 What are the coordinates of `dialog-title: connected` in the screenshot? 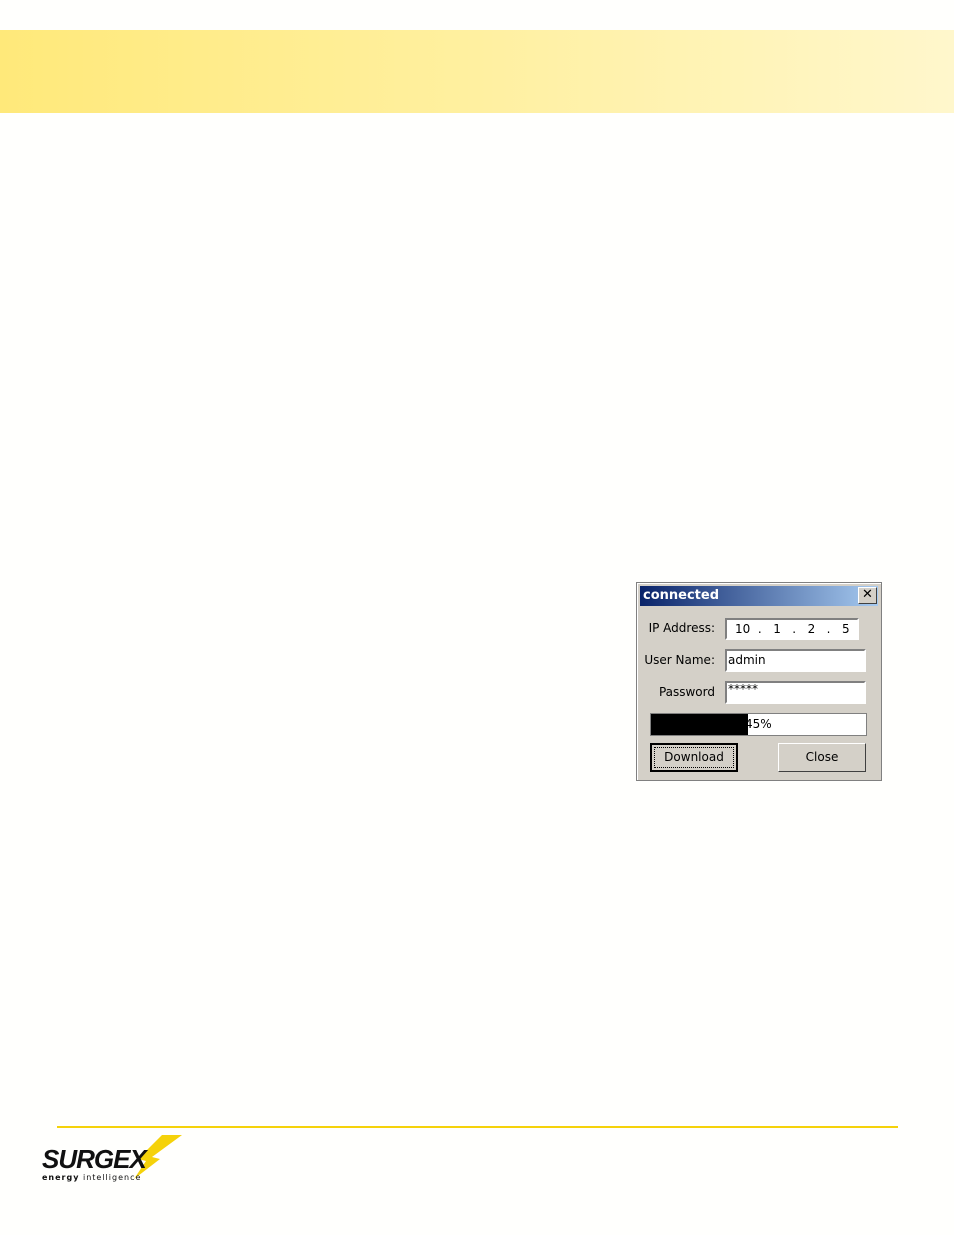 It's located at (681, 595).